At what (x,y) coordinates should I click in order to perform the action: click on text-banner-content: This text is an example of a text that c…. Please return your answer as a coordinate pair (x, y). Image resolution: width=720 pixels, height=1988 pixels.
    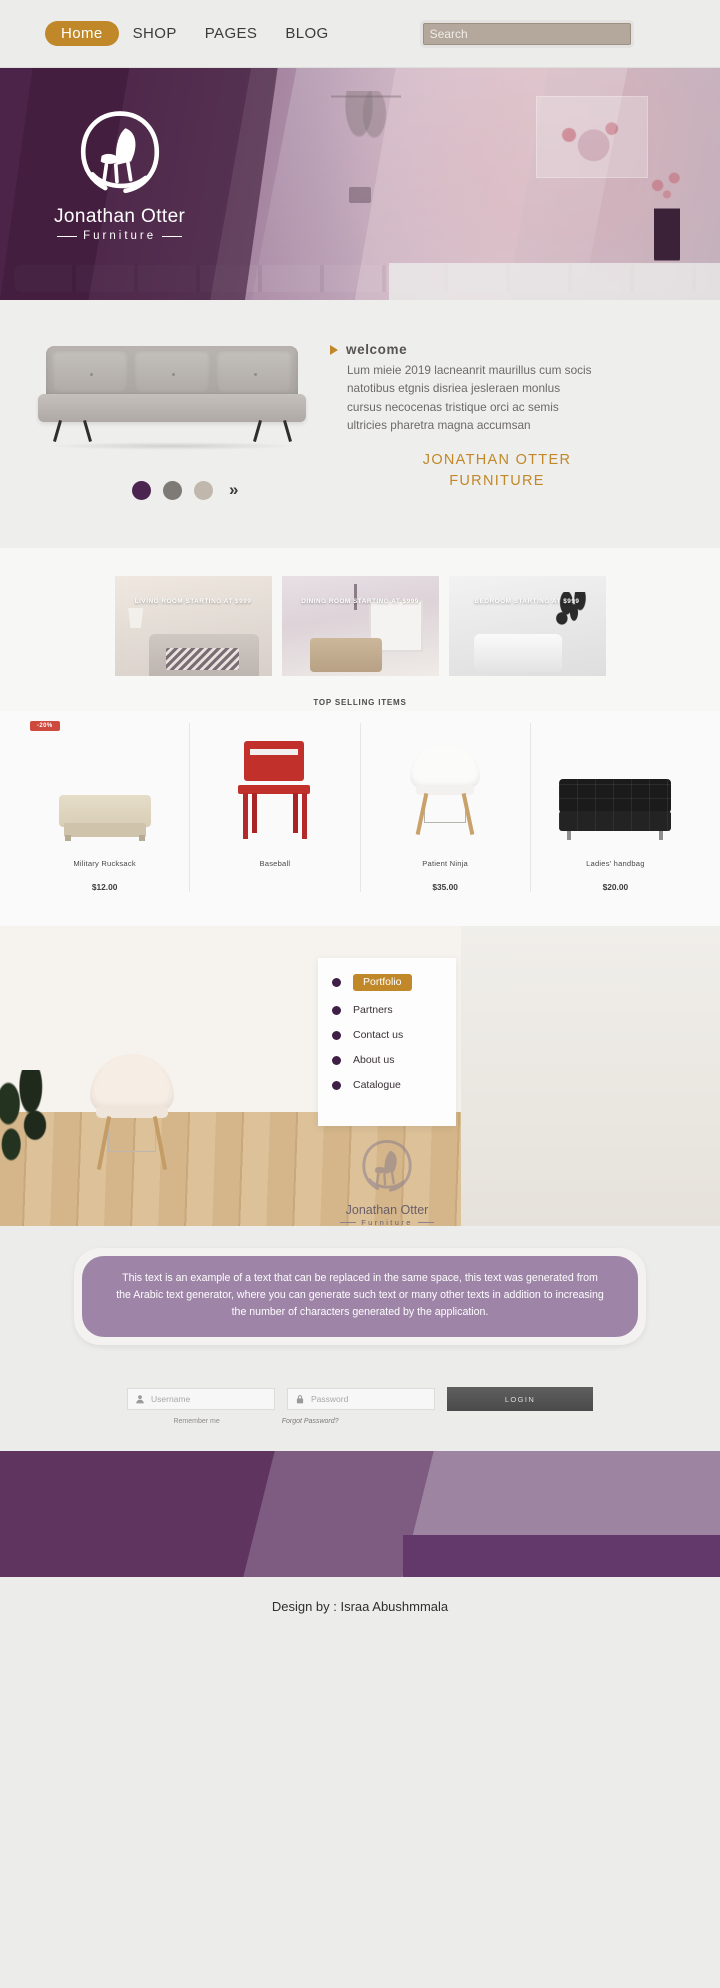
    Looking at the image, I should click on (360, 1297).